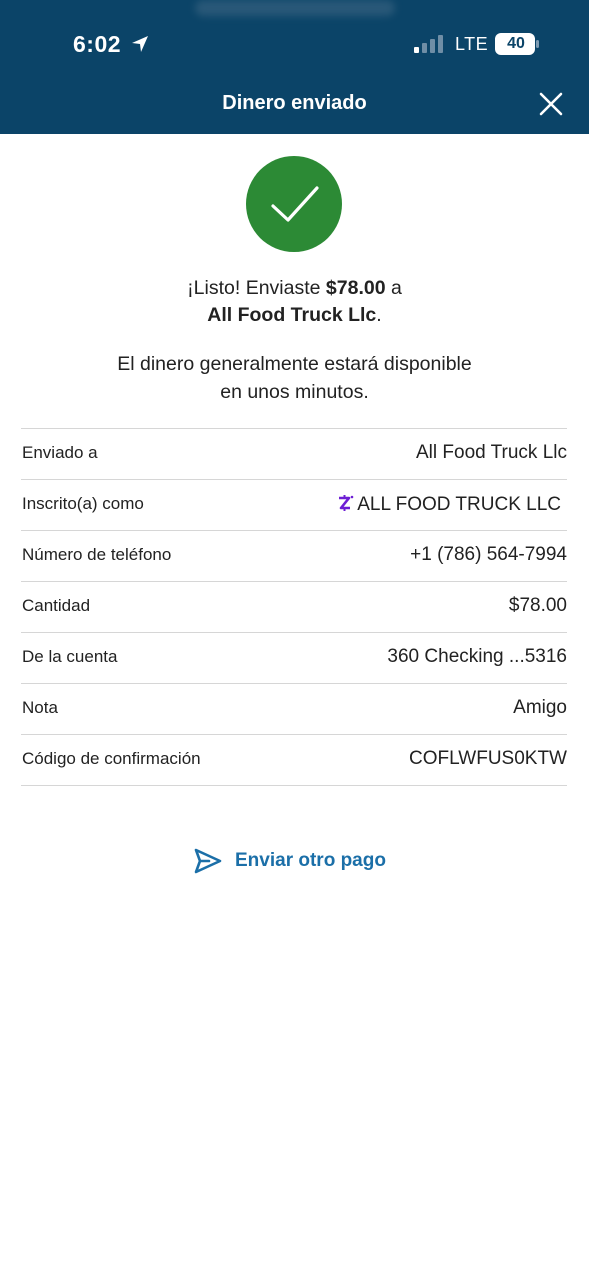 This screenshot has height=1280, width=589. Describe the element at coordinates (294, 760) in the screenshot. I see `detail-row-confirmation-code: Código de confirmación COFLWFUS0KTW` at that location.